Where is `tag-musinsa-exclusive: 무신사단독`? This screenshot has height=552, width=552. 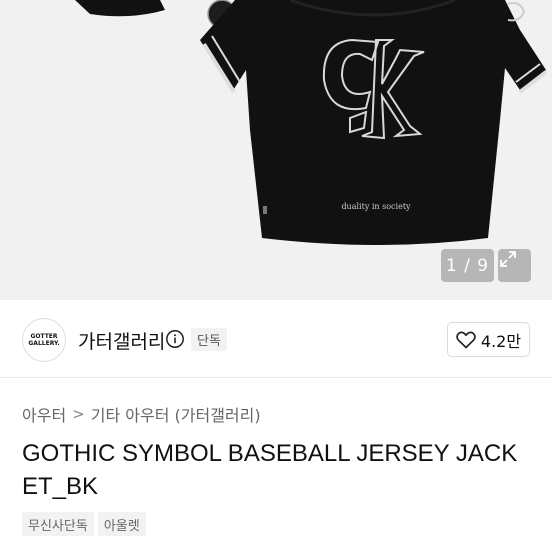 tag-musinsa-exclusive: 무신사단독 is located at coordinates (58, 524).